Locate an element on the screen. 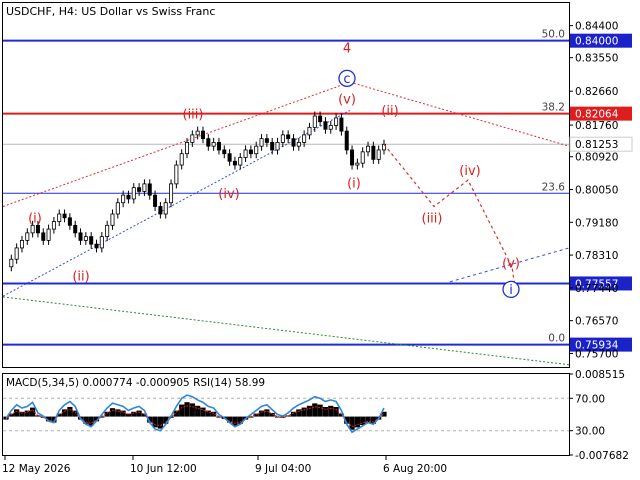 The width and height of the screenshot is (640, 480). x-tick-label: 12 May 2026 is located at coordinates (36, 469).